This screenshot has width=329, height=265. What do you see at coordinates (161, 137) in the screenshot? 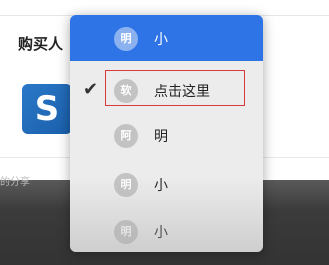
I see `menu-item-label: 明` at bounding box center [161, 137].